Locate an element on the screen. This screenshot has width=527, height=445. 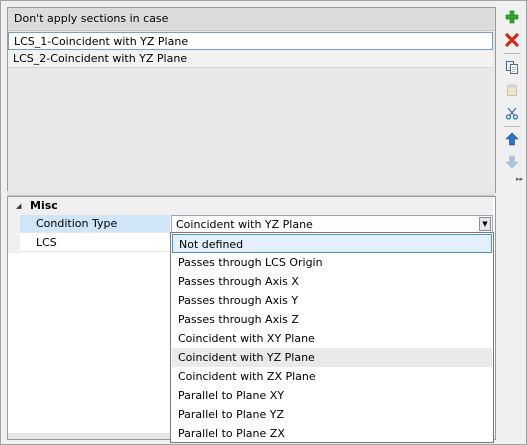
add-icon is located at coordinates (512, 17).